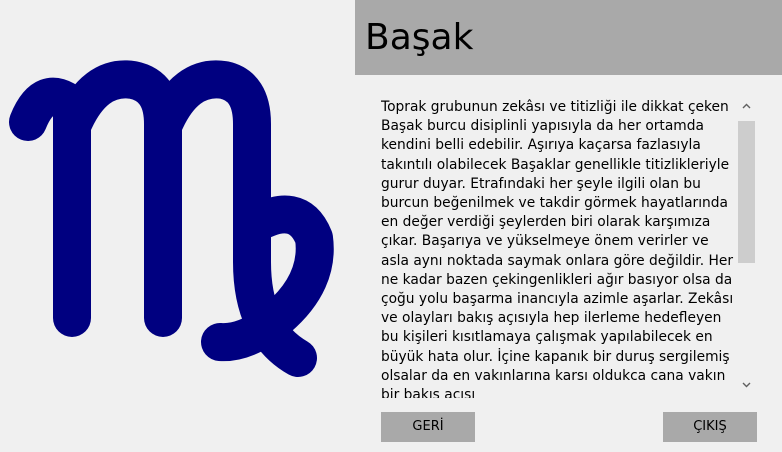 This screenshot has height=452, width=782. Describe the element at coordinates (746, 192) in the screenshot. I see `scroll-thumb` at that location.